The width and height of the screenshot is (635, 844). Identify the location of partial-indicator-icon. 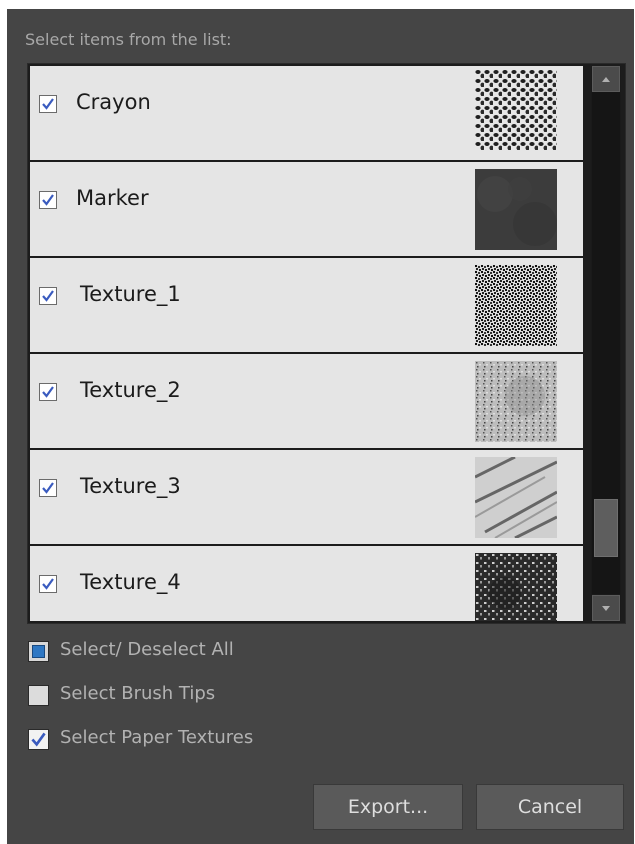
(38, 651).